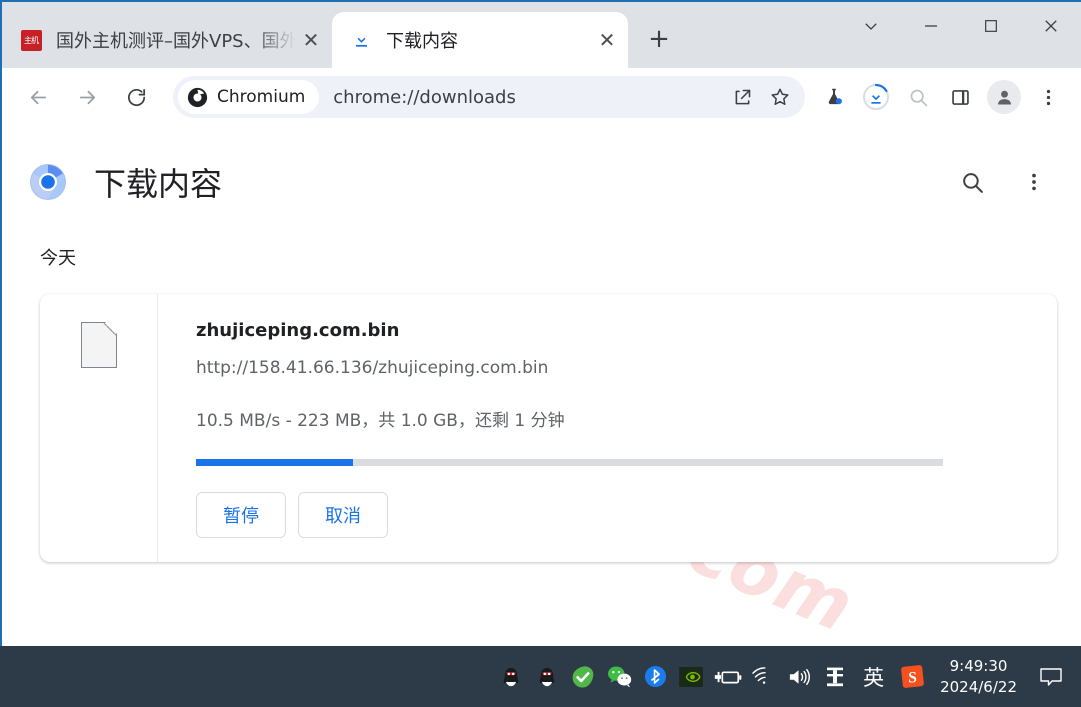 This screenshot has width=1081, height=707. What do you see at coordinates (528, 97) in the screenshot?
I see `address-bar-url: chrome://downloads` at bounding box center [528, 97].